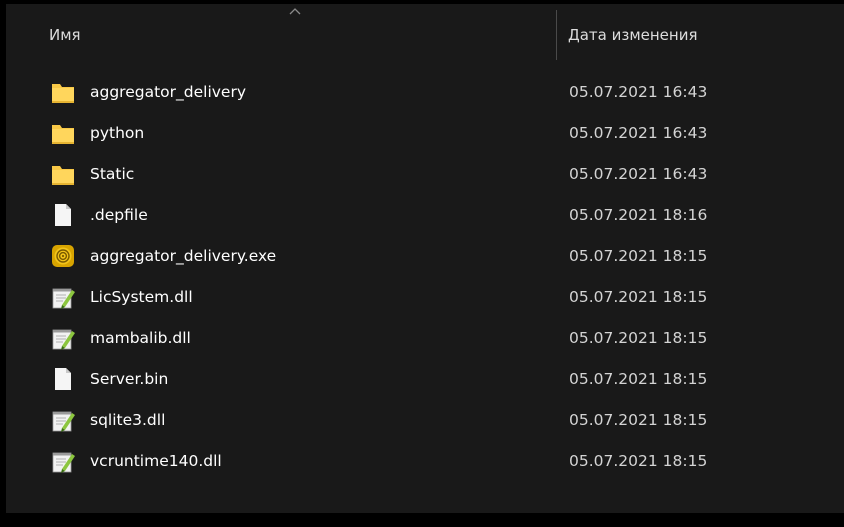  Describe the element at coordinates (425, 92) in the screenshot. I see `file-row: aggregator_delivery 05.07.2021 16:43` at that location.